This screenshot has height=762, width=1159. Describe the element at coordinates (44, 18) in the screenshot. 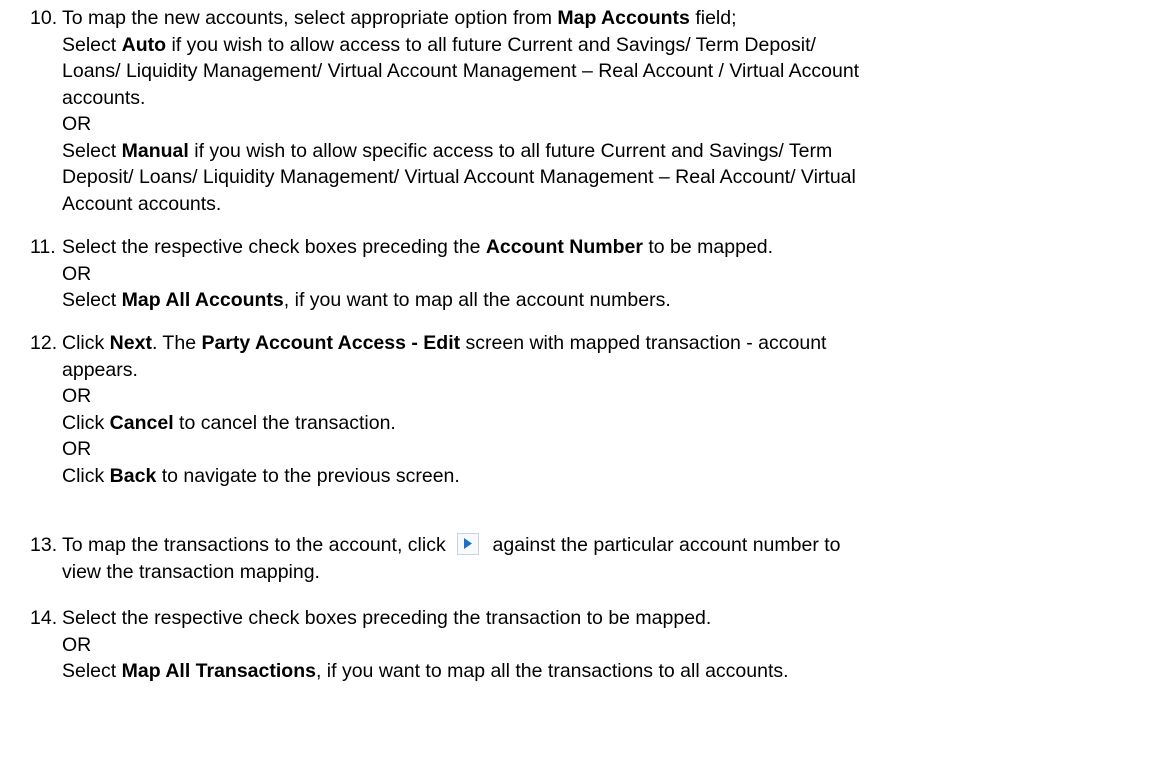

I see `step-number: 10.` at that location.